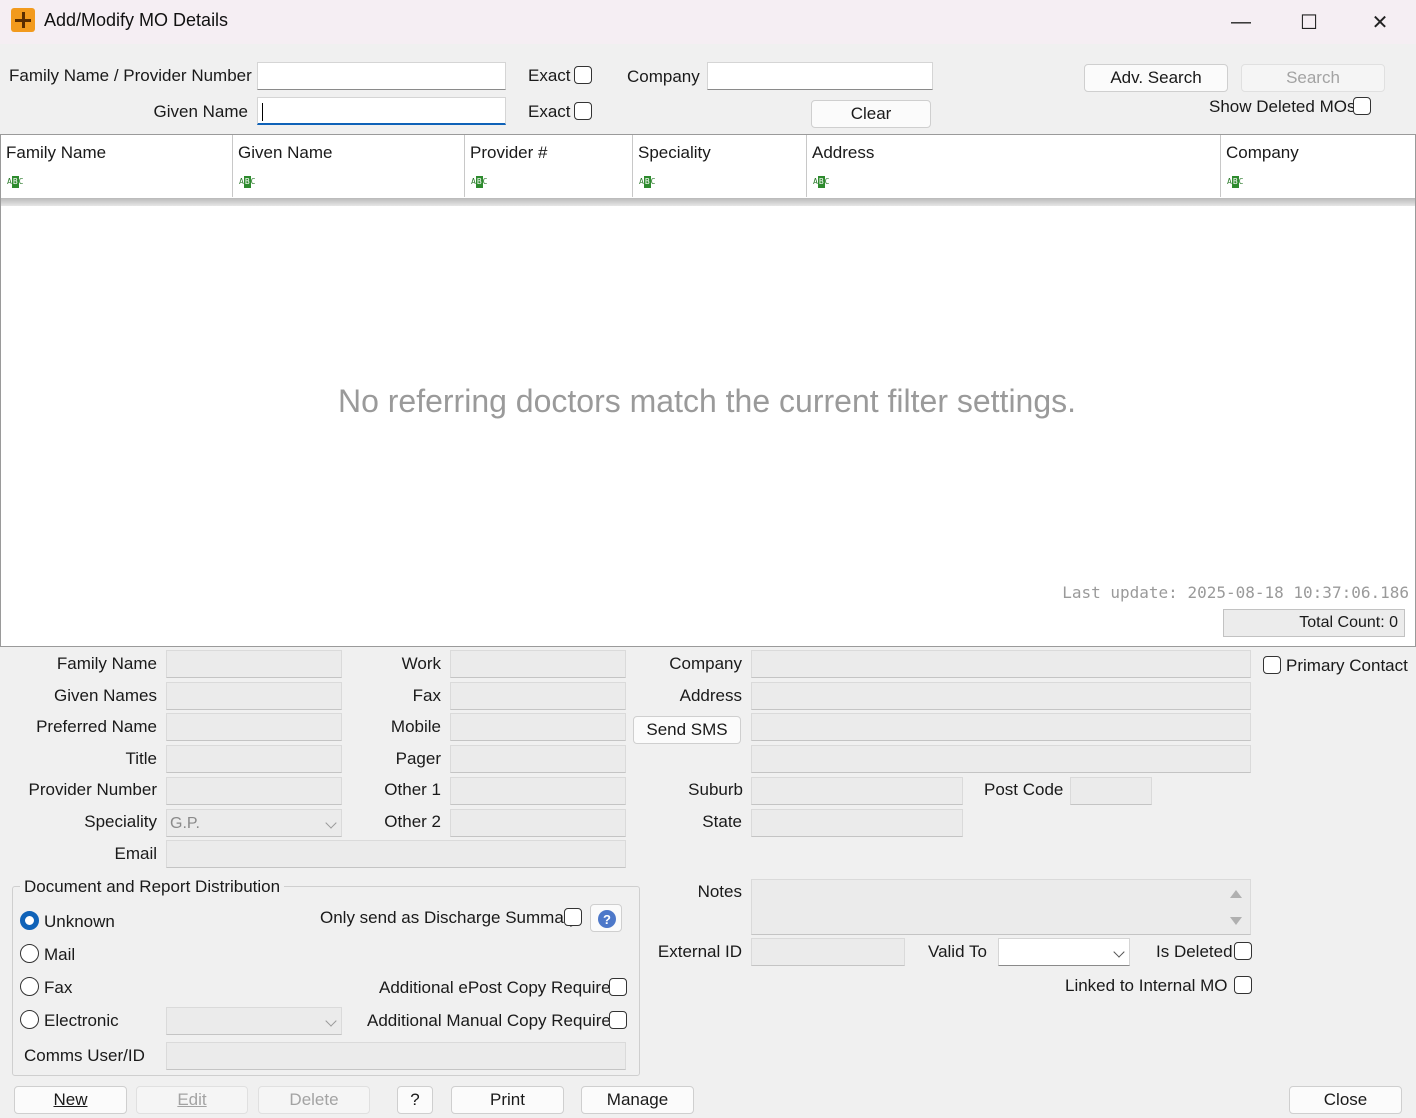 The image size is (1416, 1118). What do you see at coordinates (152, 887) in the screenshot?
I see `distribution-title: Document and Report Distribution` at bounding box center [152, 887].